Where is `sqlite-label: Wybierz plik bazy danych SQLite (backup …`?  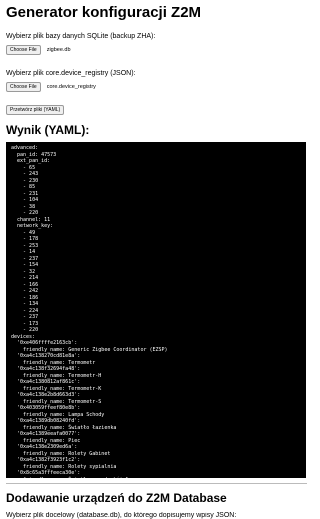
sqlite-label: Wybierz plik bazy danych SQLite (backup … is located at coordinates (81, 36).